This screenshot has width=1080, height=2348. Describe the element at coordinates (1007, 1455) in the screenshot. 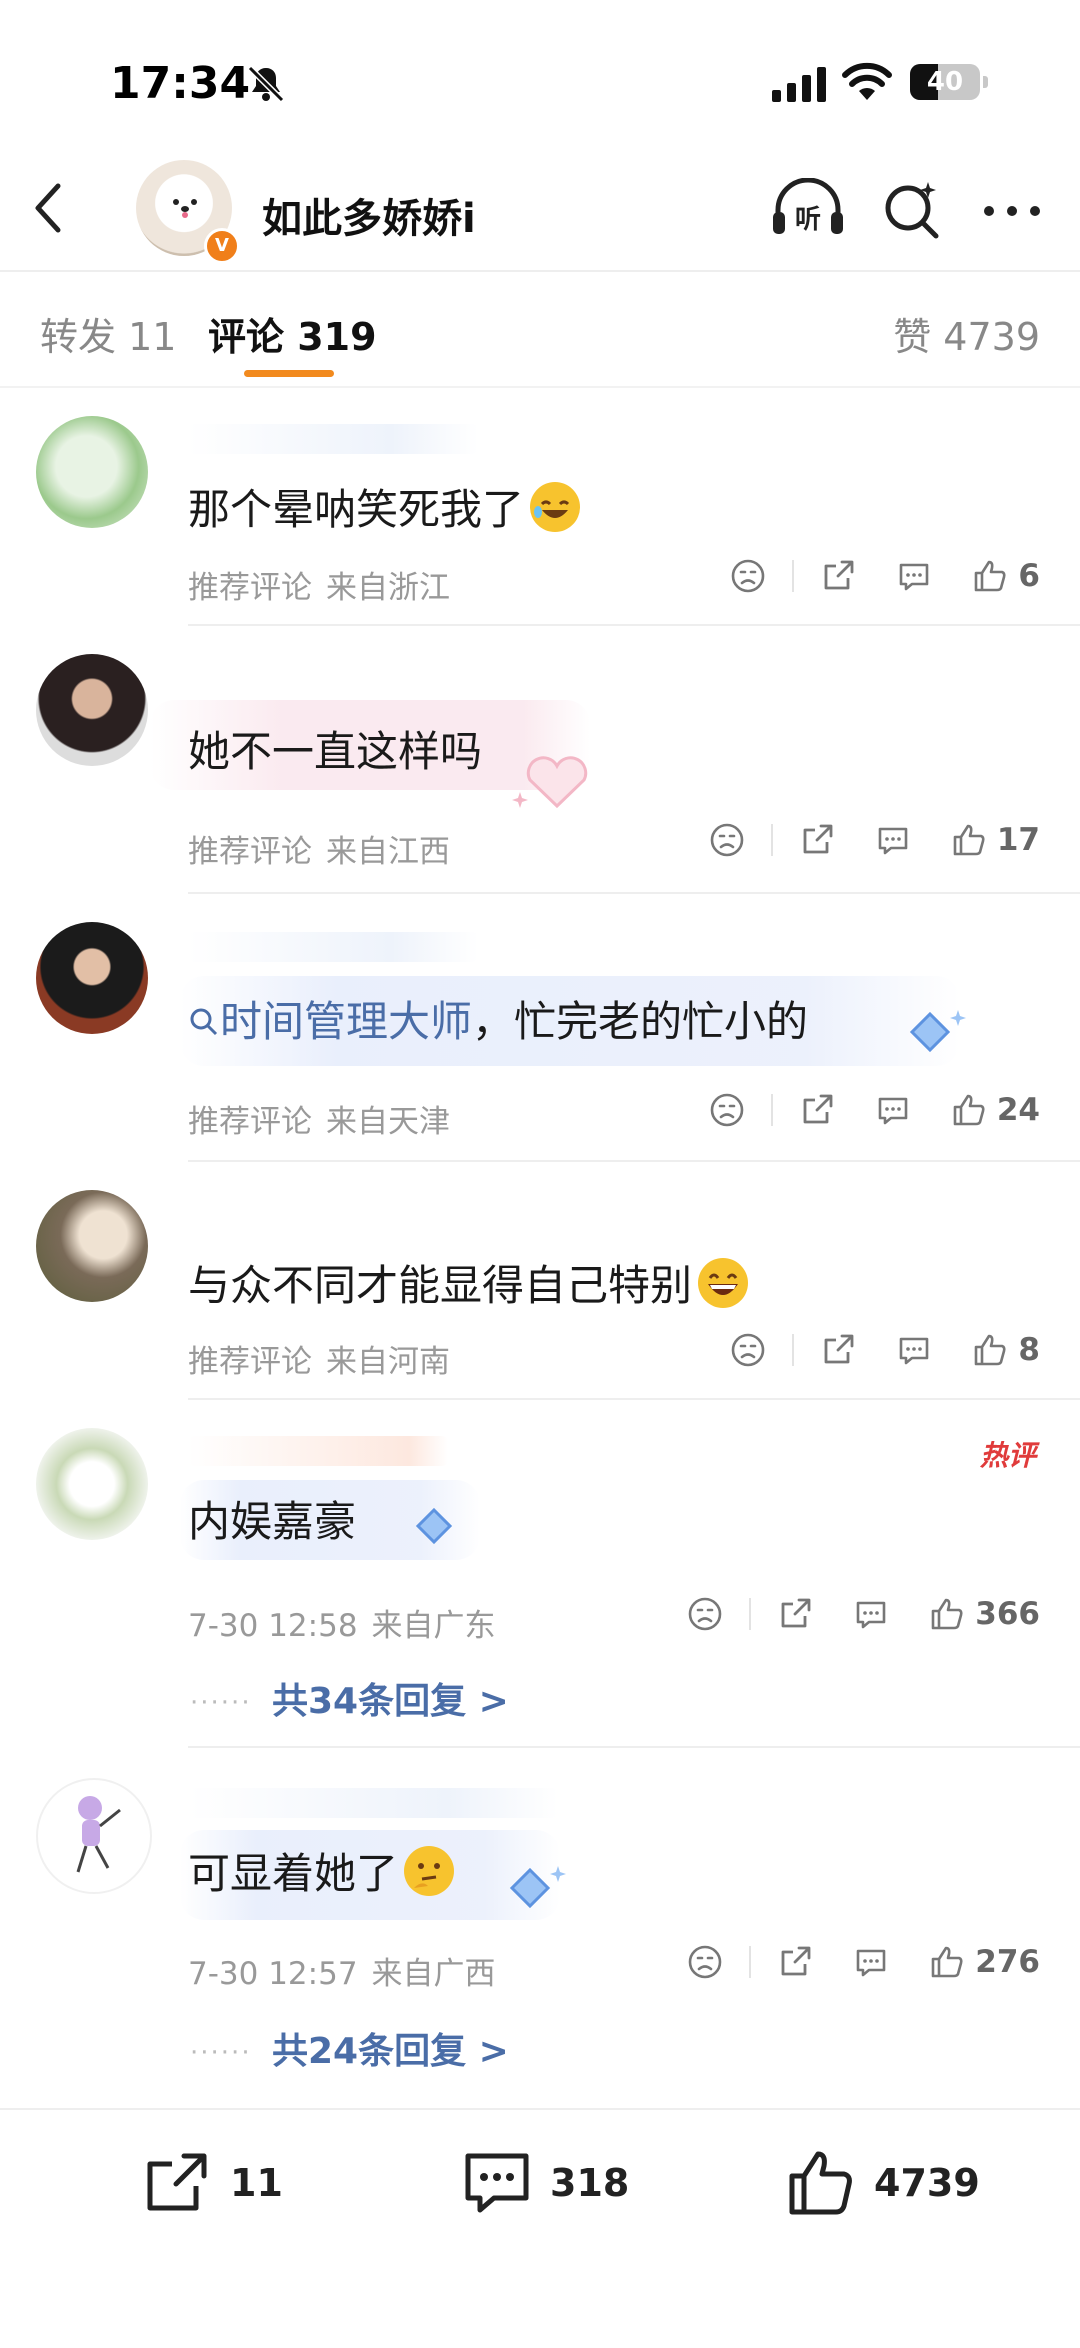

I see `hot-comment-badge: 热评` at that location.